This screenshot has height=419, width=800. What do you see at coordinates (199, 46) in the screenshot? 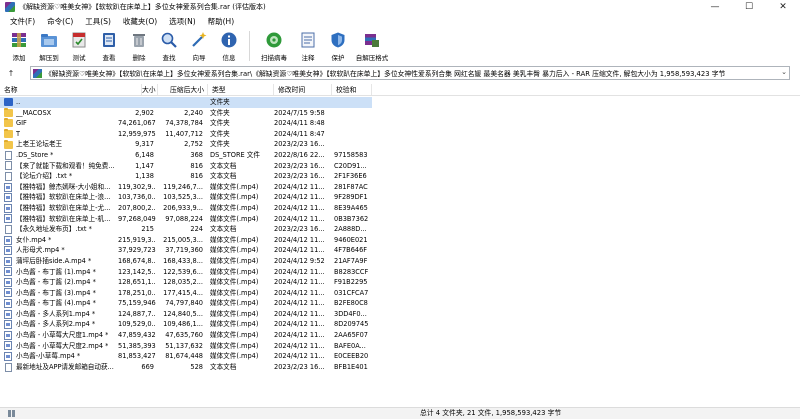
I see `wizard-button: 向导` at bounding box center [199, 46].